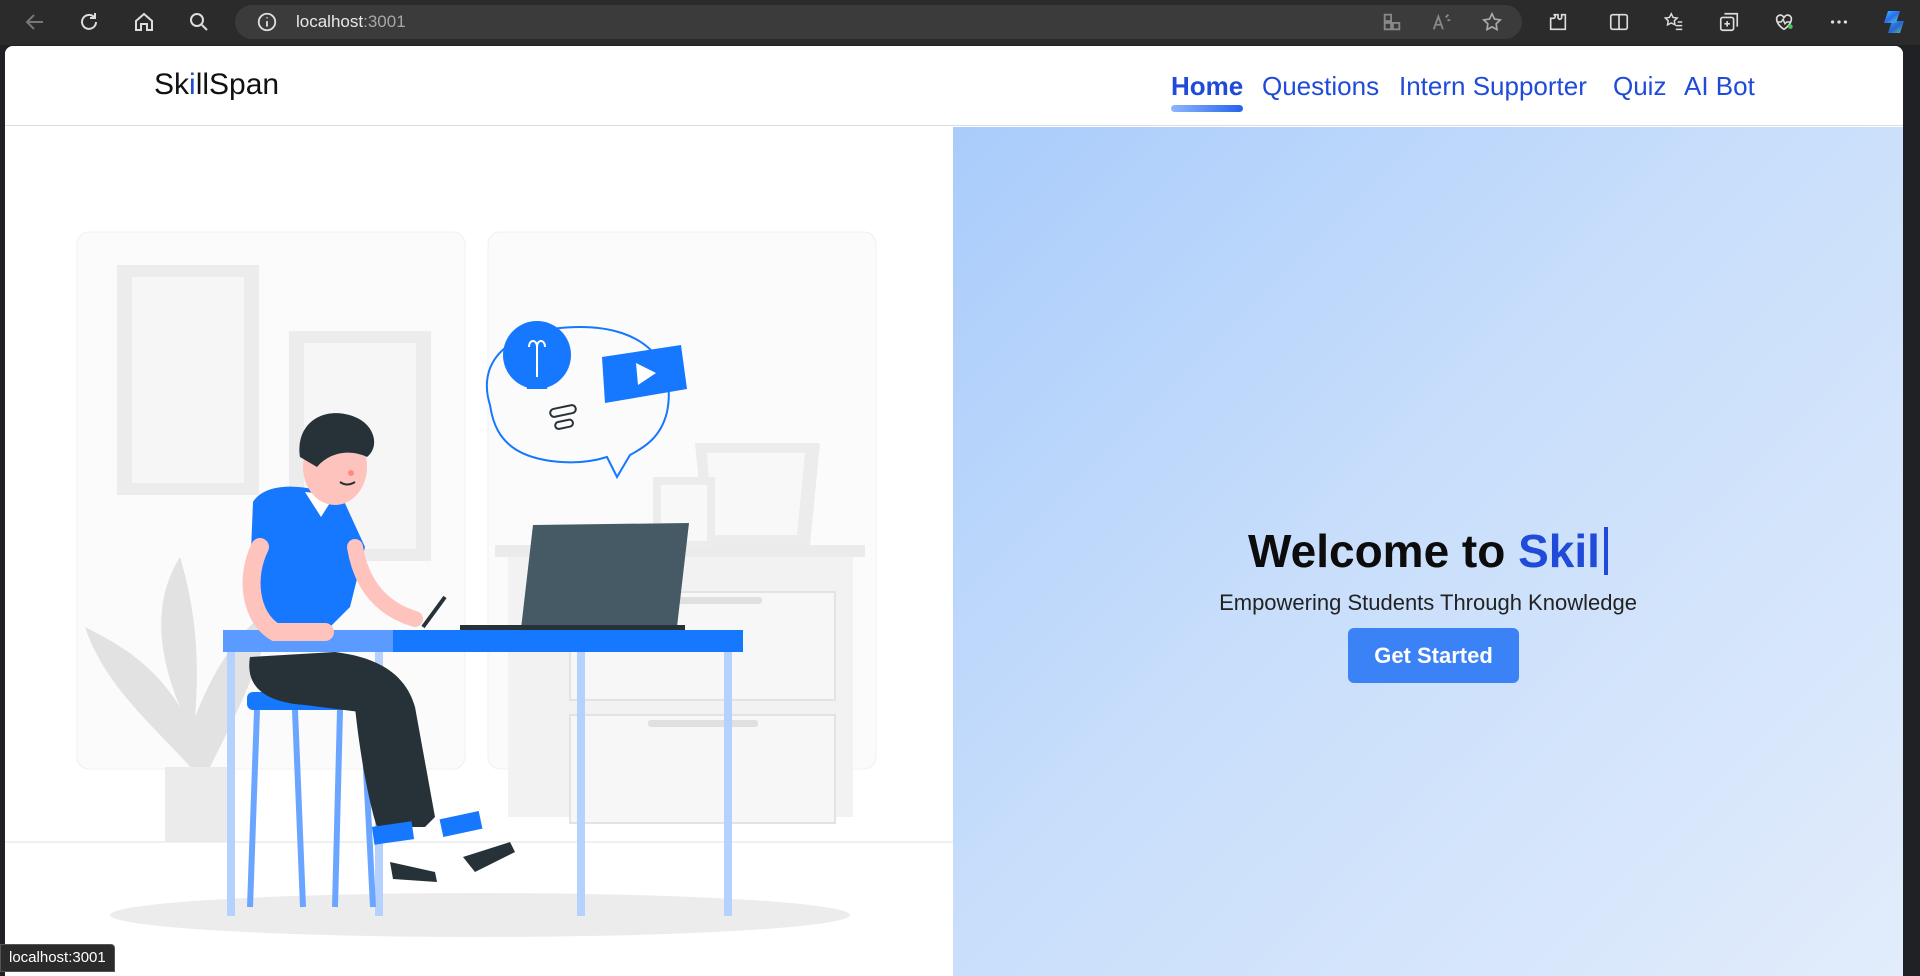 This screenshot has width=1920, height=976. I want to click on refresh-icon, so click(89, 22).